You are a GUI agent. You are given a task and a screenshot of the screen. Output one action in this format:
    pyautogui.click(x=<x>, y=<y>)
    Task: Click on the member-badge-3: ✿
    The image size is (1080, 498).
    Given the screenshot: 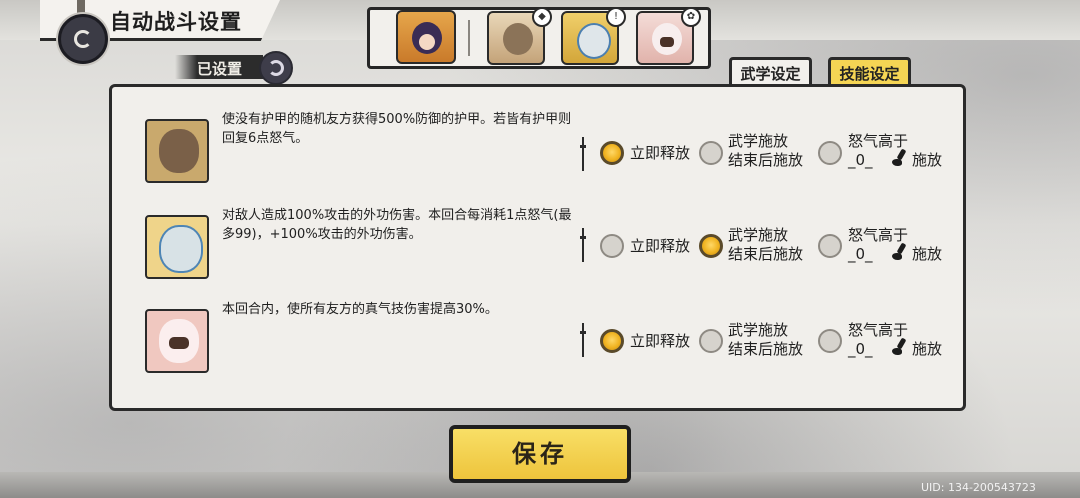 What is the action you would take?
    pyautogui.click(x=691, y=17)
    